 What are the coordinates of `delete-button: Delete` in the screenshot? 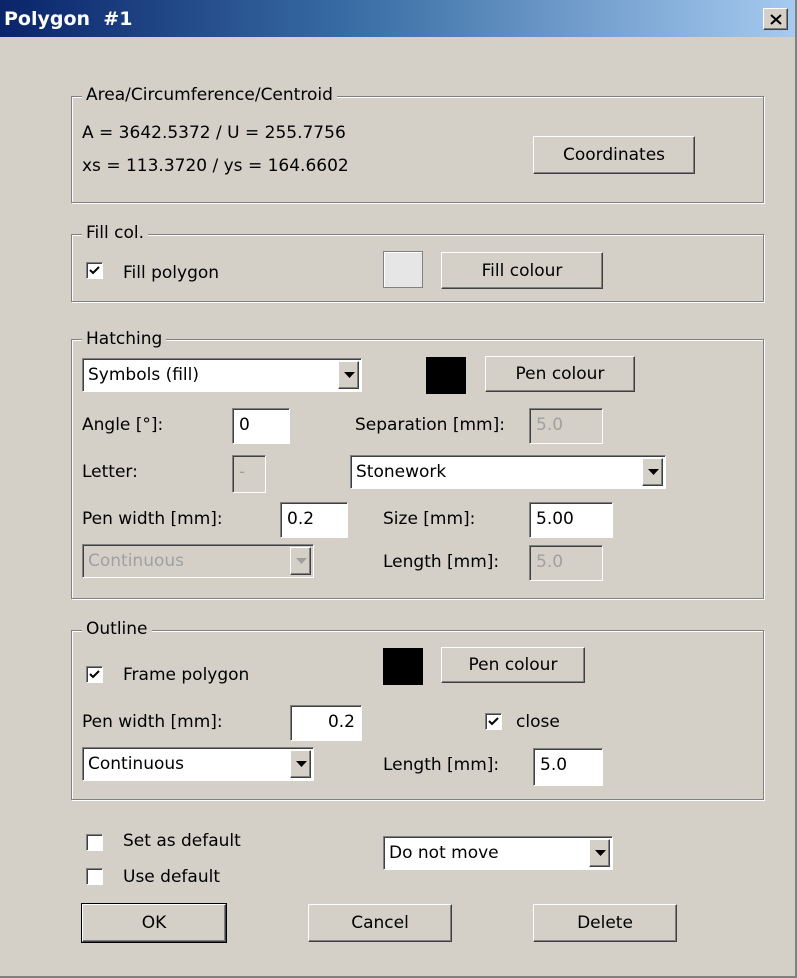 It's located at (605, 923).